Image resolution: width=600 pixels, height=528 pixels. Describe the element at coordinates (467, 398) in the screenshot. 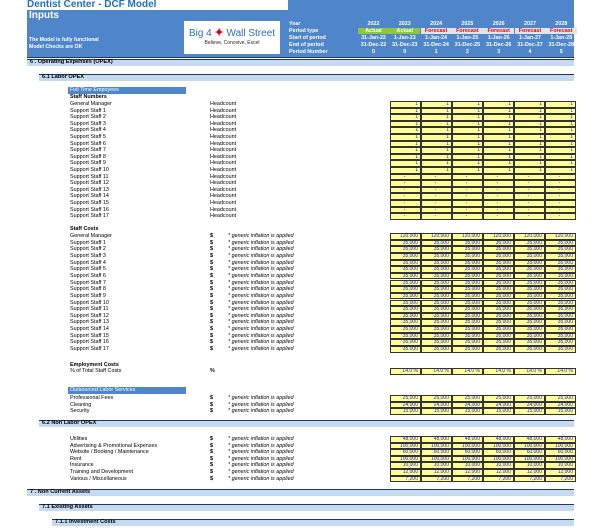

I see `outsourced-cost-input: 25,000` at that location.